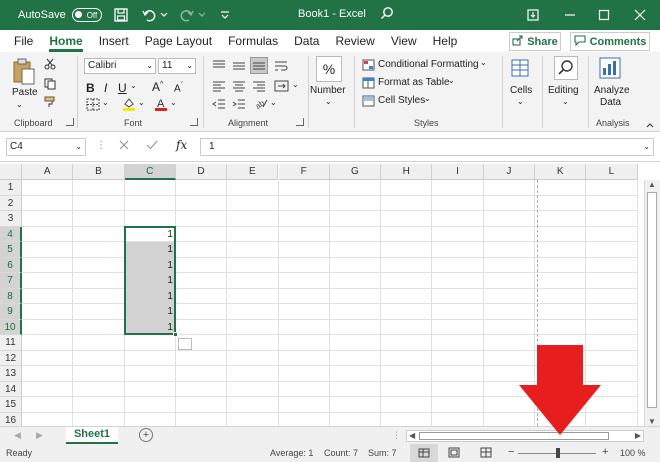 The width and height of the screenshot is (660, 462). Describe the element at coordinates (610, 102) in the screenshot. I see `analyze-data-label-2: Data` at that location.